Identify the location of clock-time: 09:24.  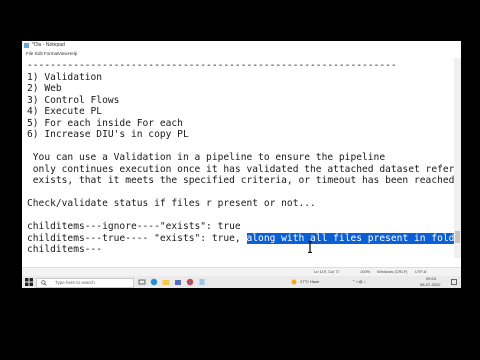
(431, 278).